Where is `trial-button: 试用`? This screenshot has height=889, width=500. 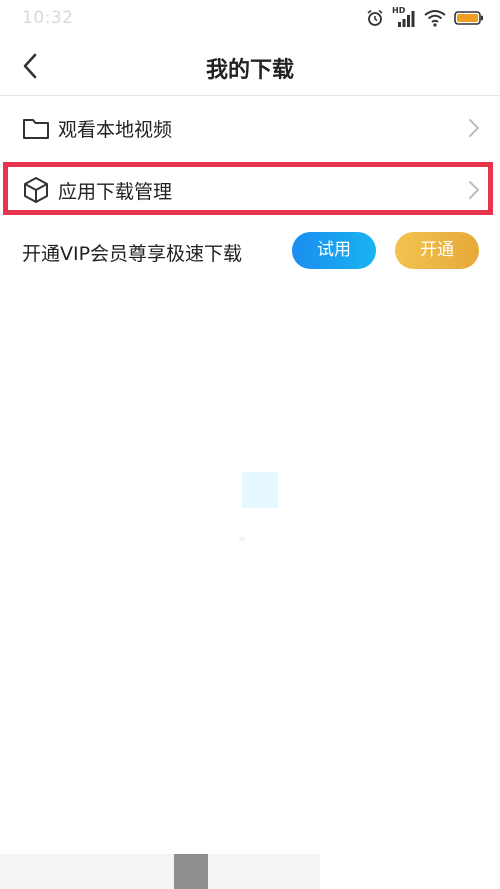
trial-button: 试用 is located at coordinates (334, 250).